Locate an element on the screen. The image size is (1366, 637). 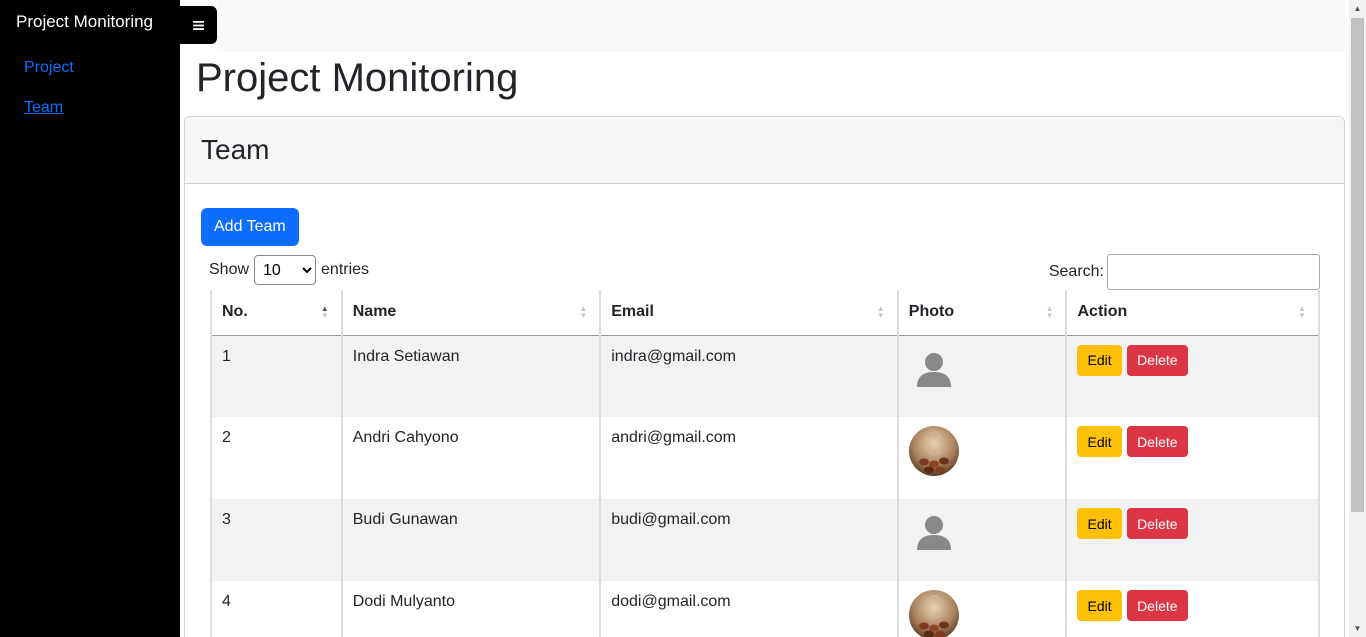
cell-email: indra@gmail.com is located at coordinates (749, 376).